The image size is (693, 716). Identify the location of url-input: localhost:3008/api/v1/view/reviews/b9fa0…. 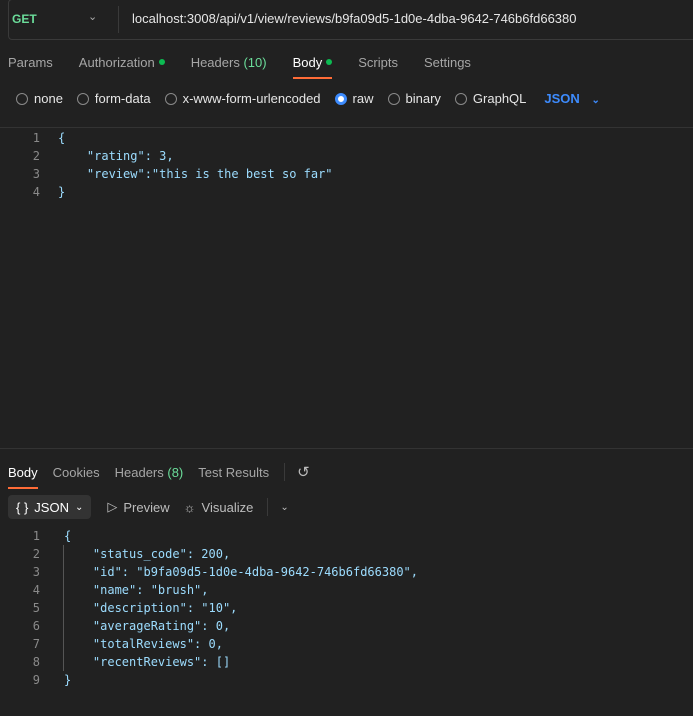
(354, 18).